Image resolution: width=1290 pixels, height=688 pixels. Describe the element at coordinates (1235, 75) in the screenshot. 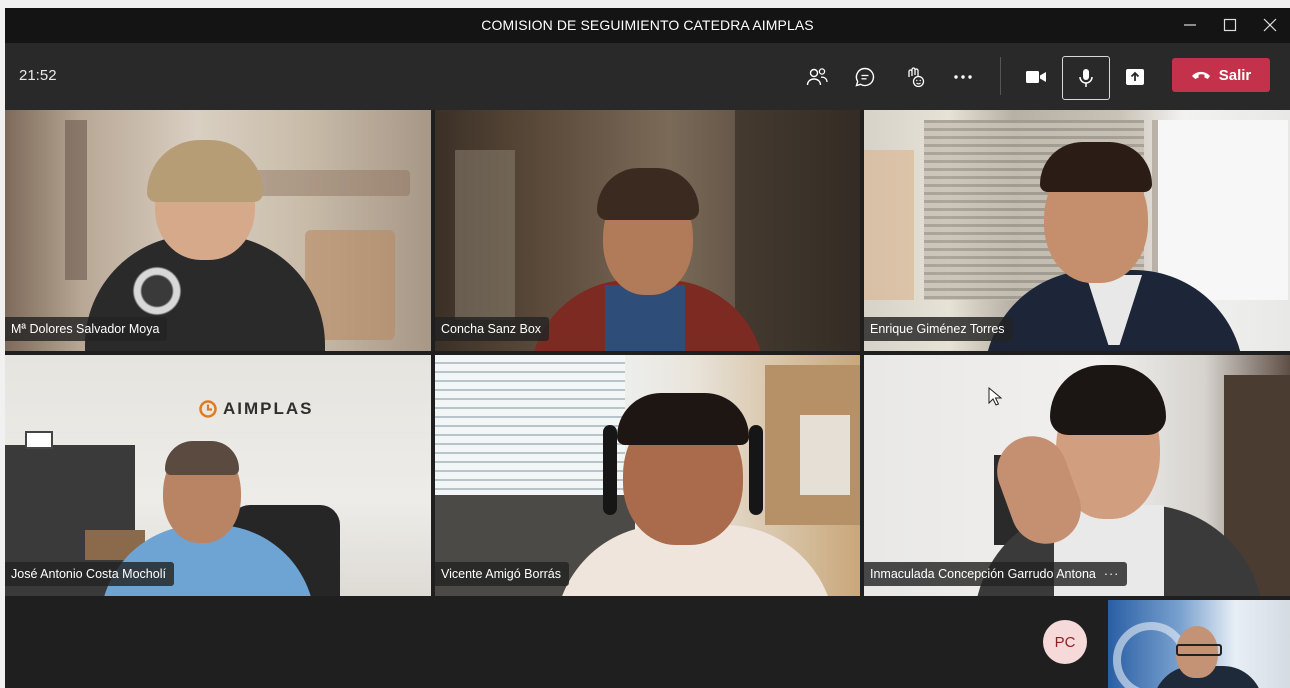

I see `leave-label: Salir` at that location.